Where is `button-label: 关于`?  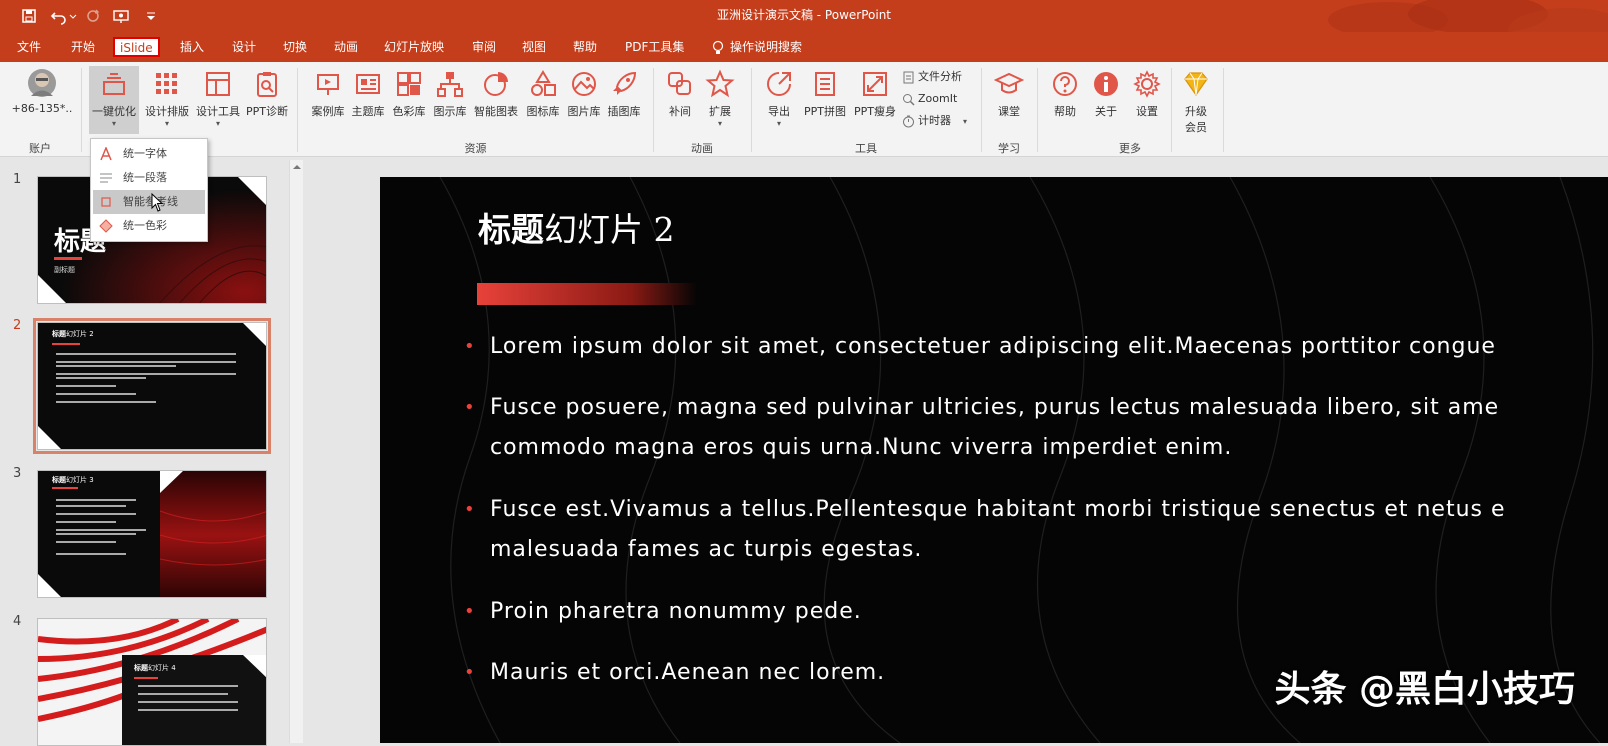
button-label: 关于 is located at coordinates (1106, 111).